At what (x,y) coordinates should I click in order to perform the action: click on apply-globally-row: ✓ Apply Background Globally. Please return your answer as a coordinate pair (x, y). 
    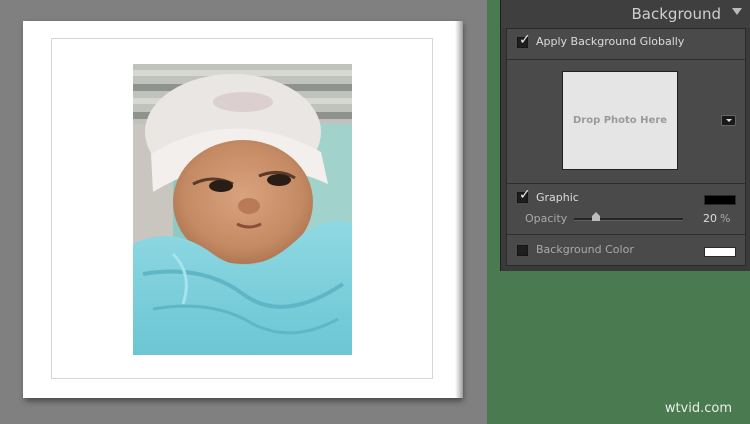
    Looking at the image, I should click on (626, 44).